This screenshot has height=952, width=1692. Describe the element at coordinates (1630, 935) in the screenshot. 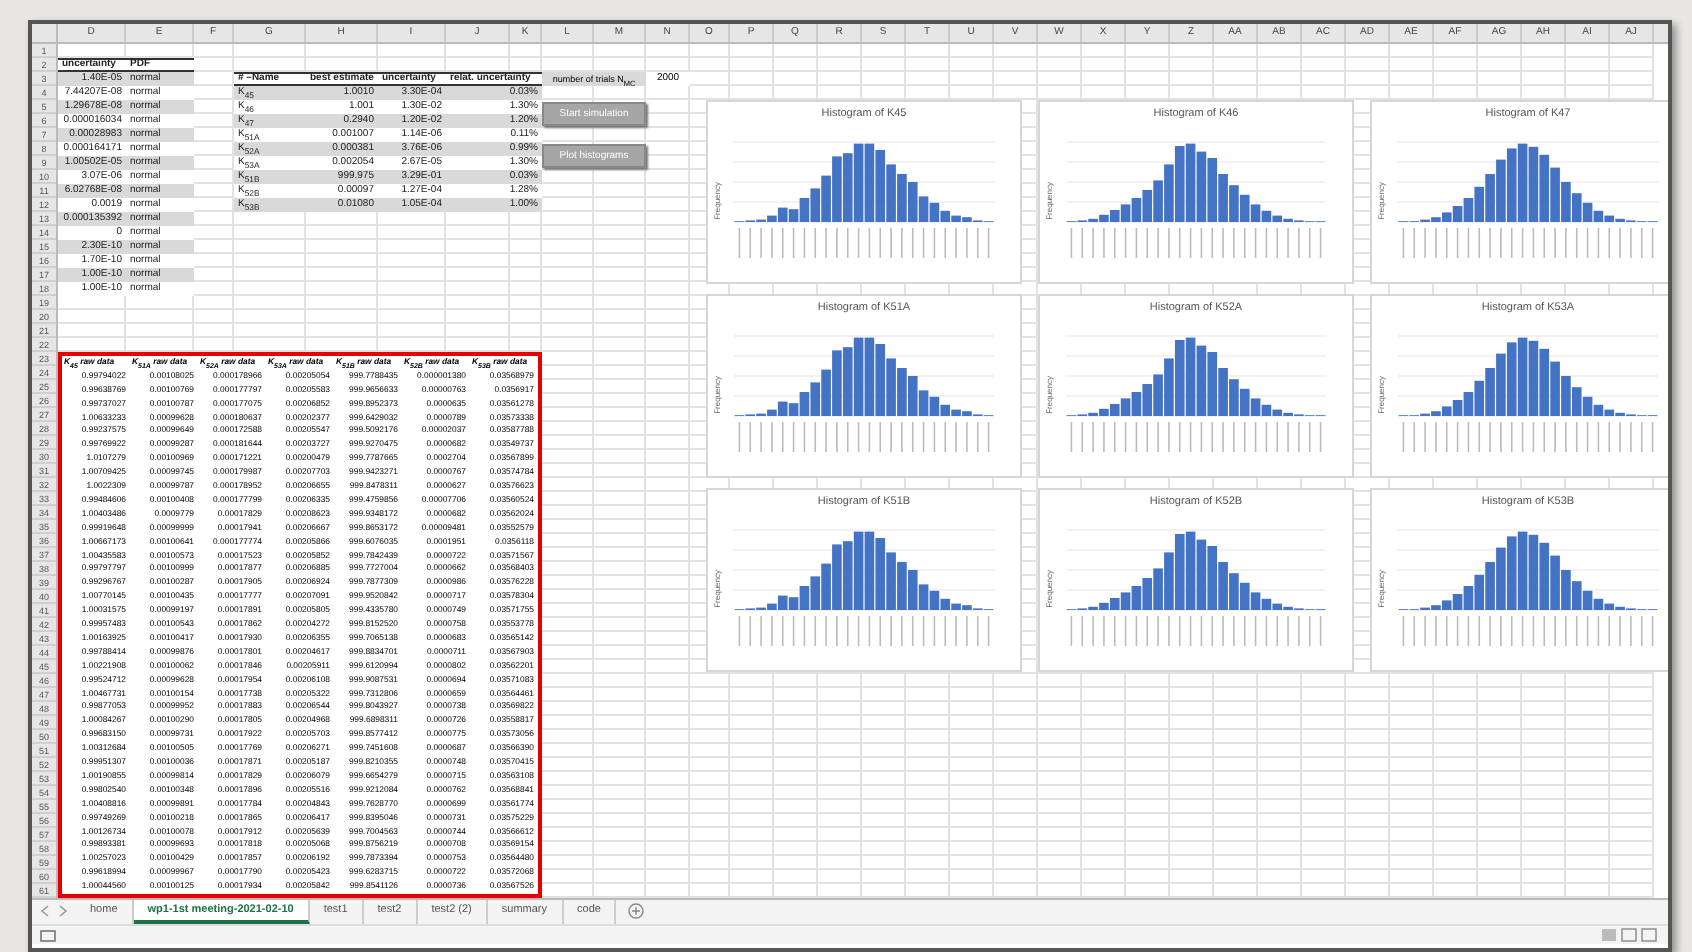

I see `view-icons` at that location.